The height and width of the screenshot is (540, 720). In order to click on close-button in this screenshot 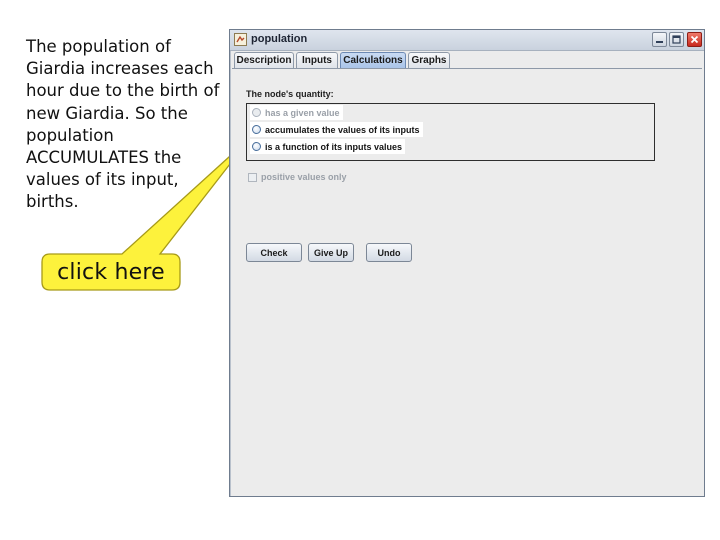, I will do `click(694, 39)`.